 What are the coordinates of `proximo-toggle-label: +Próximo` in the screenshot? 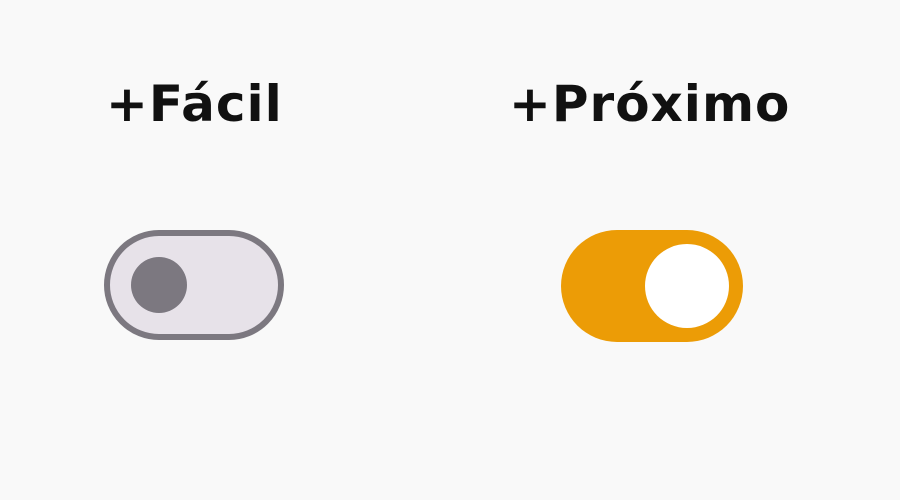 It's located at (650, 104).